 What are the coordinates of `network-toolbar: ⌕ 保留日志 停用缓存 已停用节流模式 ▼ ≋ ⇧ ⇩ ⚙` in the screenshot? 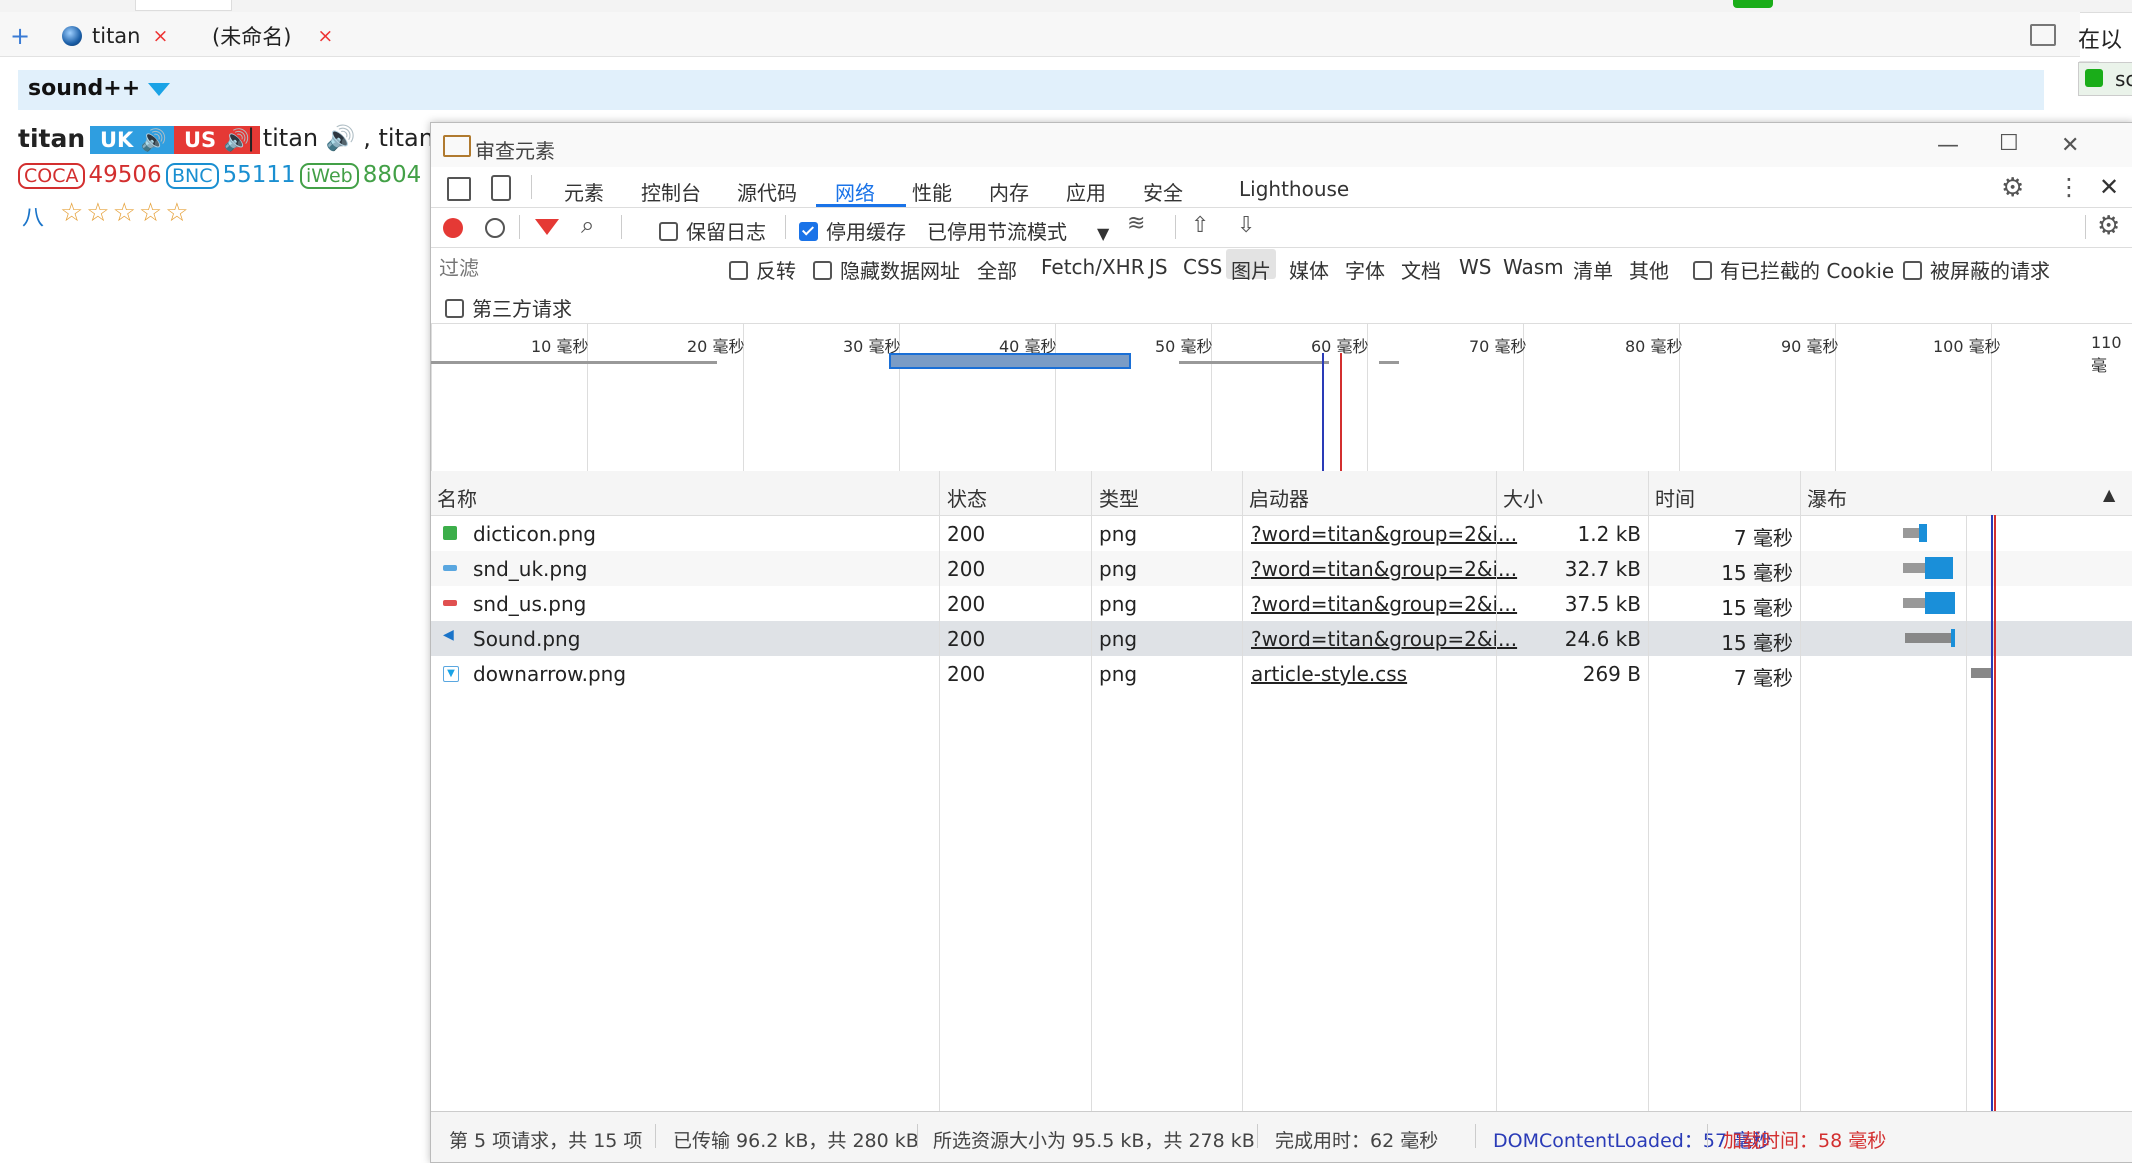 It's located at (1281, 227).